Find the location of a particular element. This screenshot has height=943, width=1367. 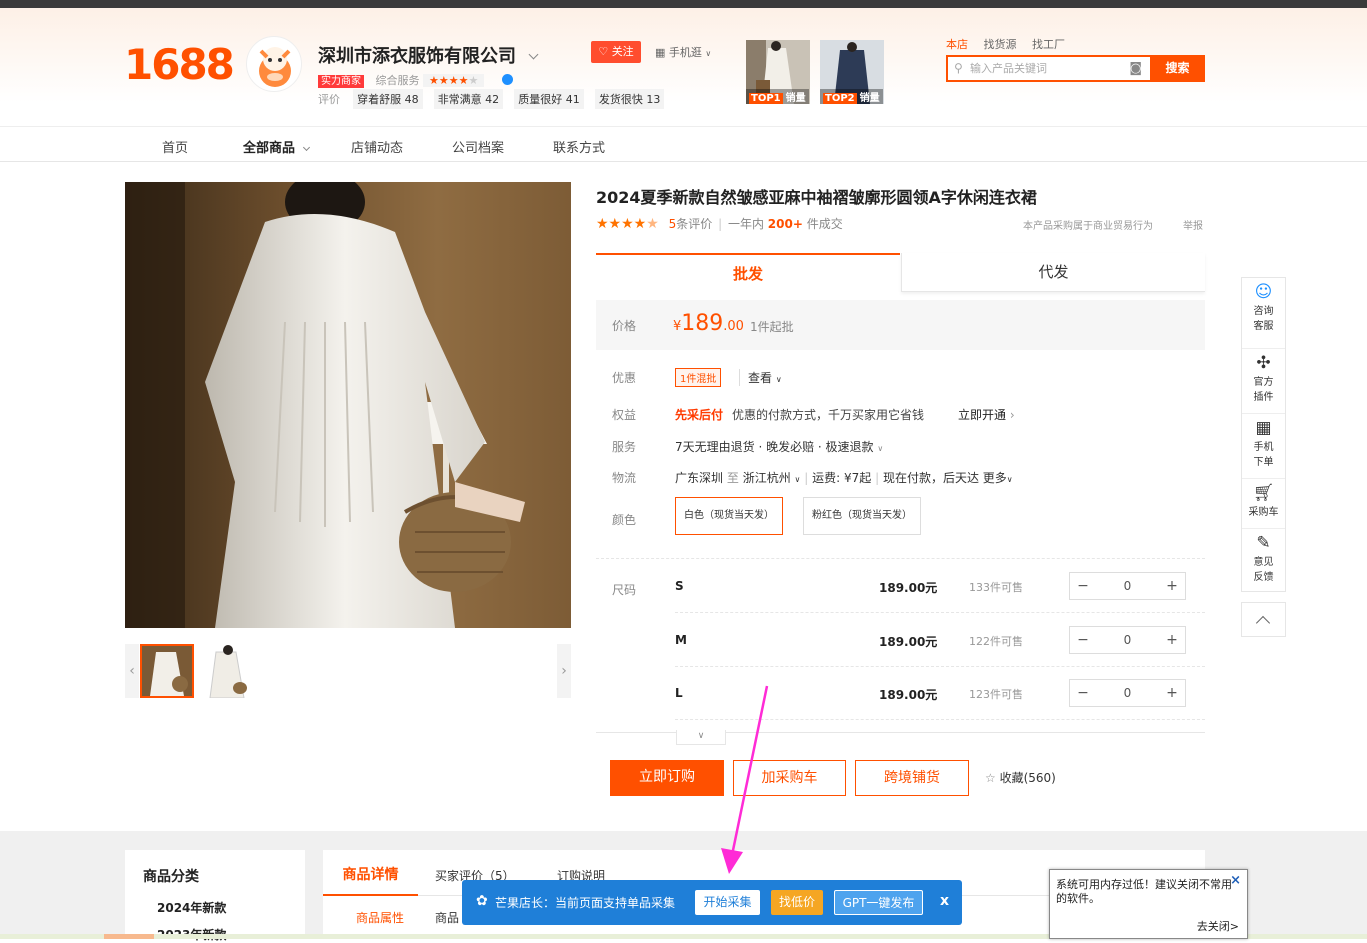

rights-label: 权益 is located at coordinates (624, 415).